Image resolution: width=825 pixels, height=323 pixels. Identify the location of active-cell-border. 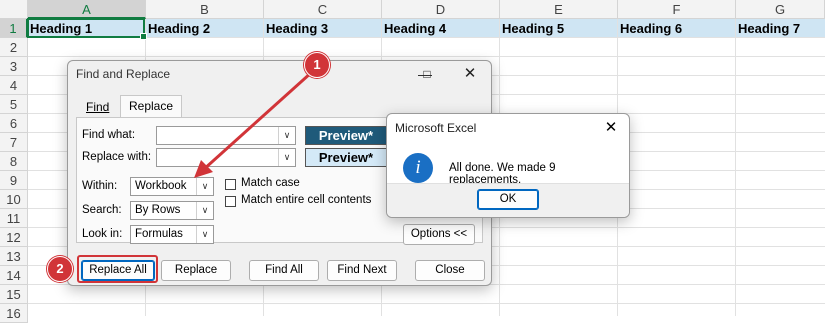
(87, 29).